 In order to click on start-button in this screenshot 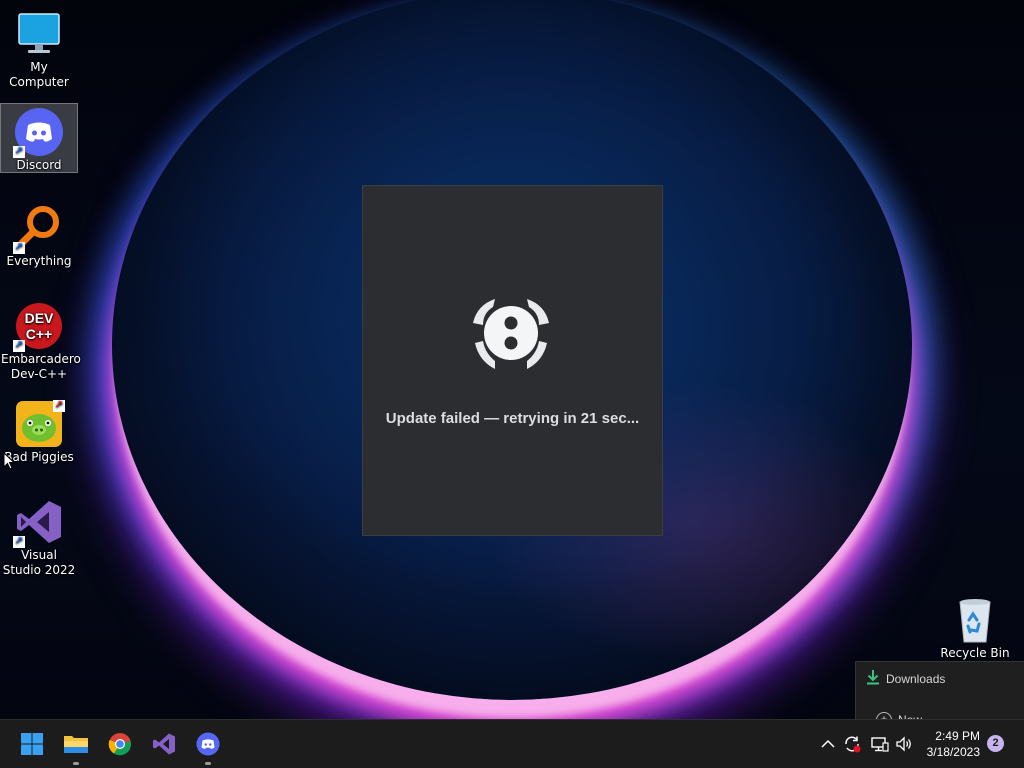, I will do `click(32, 744)`.